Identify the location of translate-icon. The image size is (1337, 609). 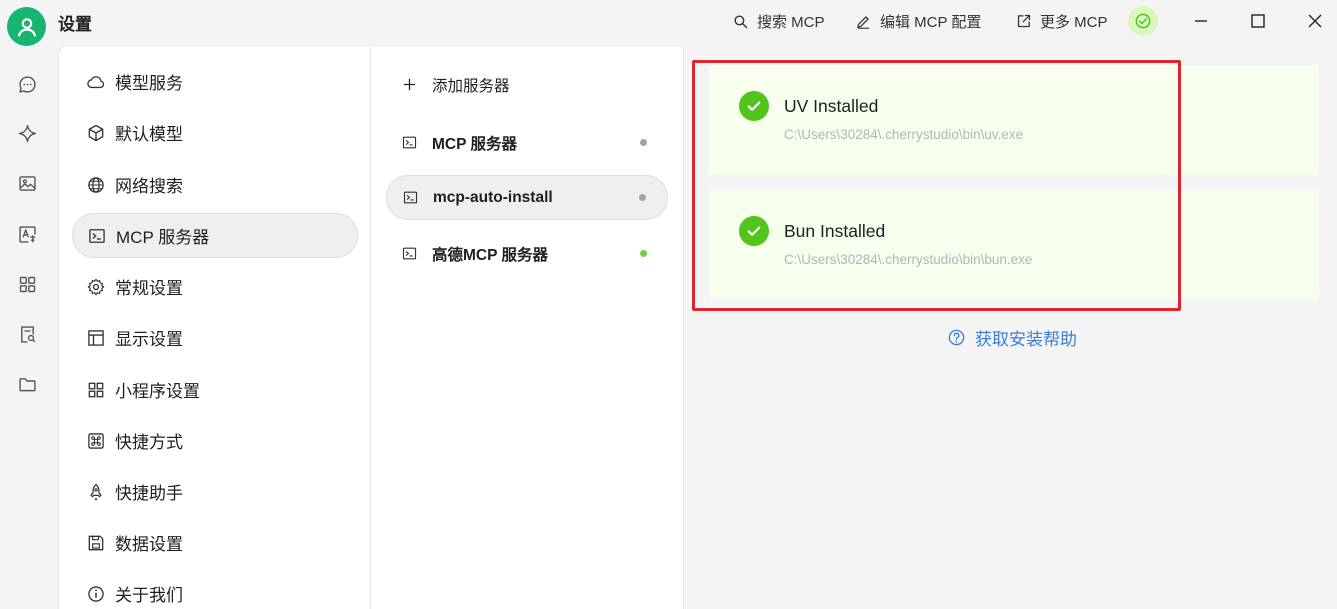
(27, 234).